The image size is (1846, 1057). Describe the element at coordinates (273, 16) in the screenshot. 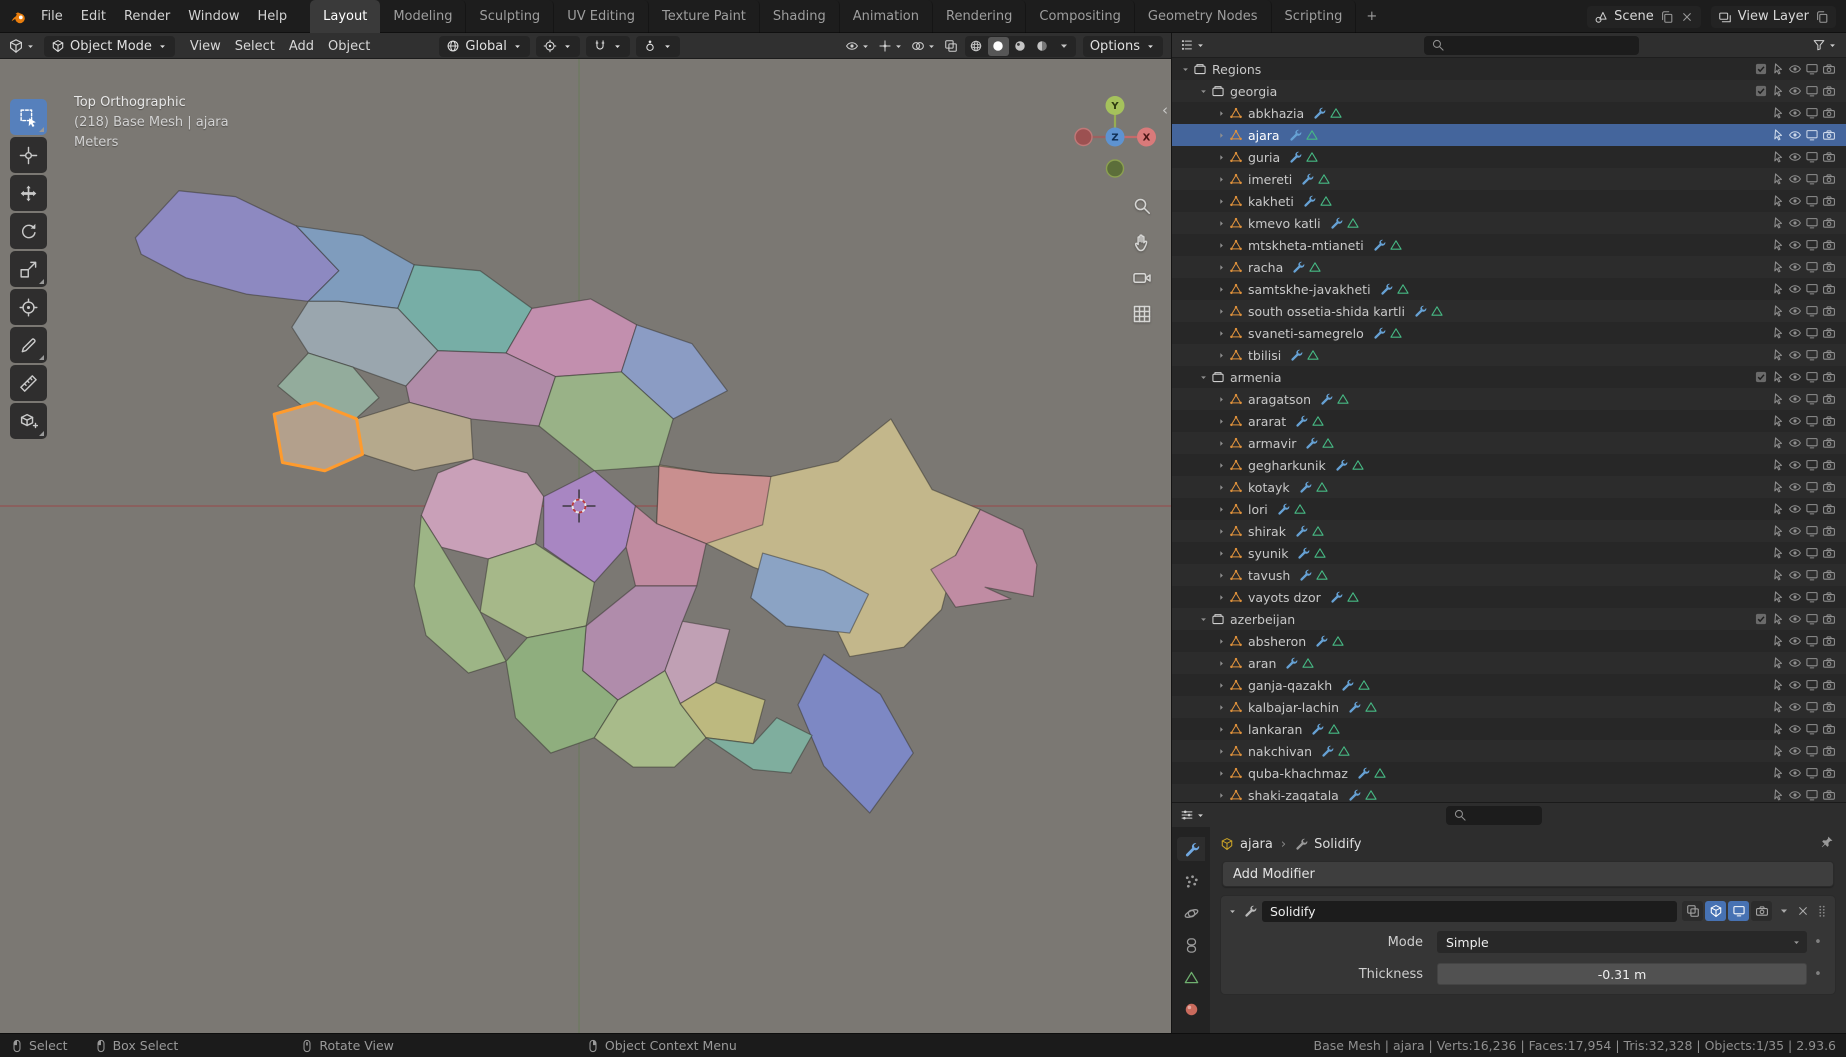

I see `menu-help: Help` at that location.